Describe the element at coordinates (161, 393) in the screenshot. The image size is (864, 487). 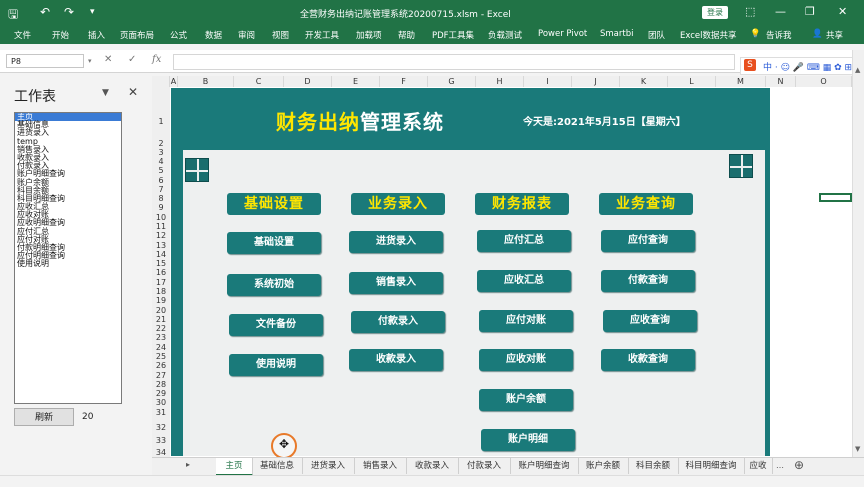
I see `row-header: 29` at that location.